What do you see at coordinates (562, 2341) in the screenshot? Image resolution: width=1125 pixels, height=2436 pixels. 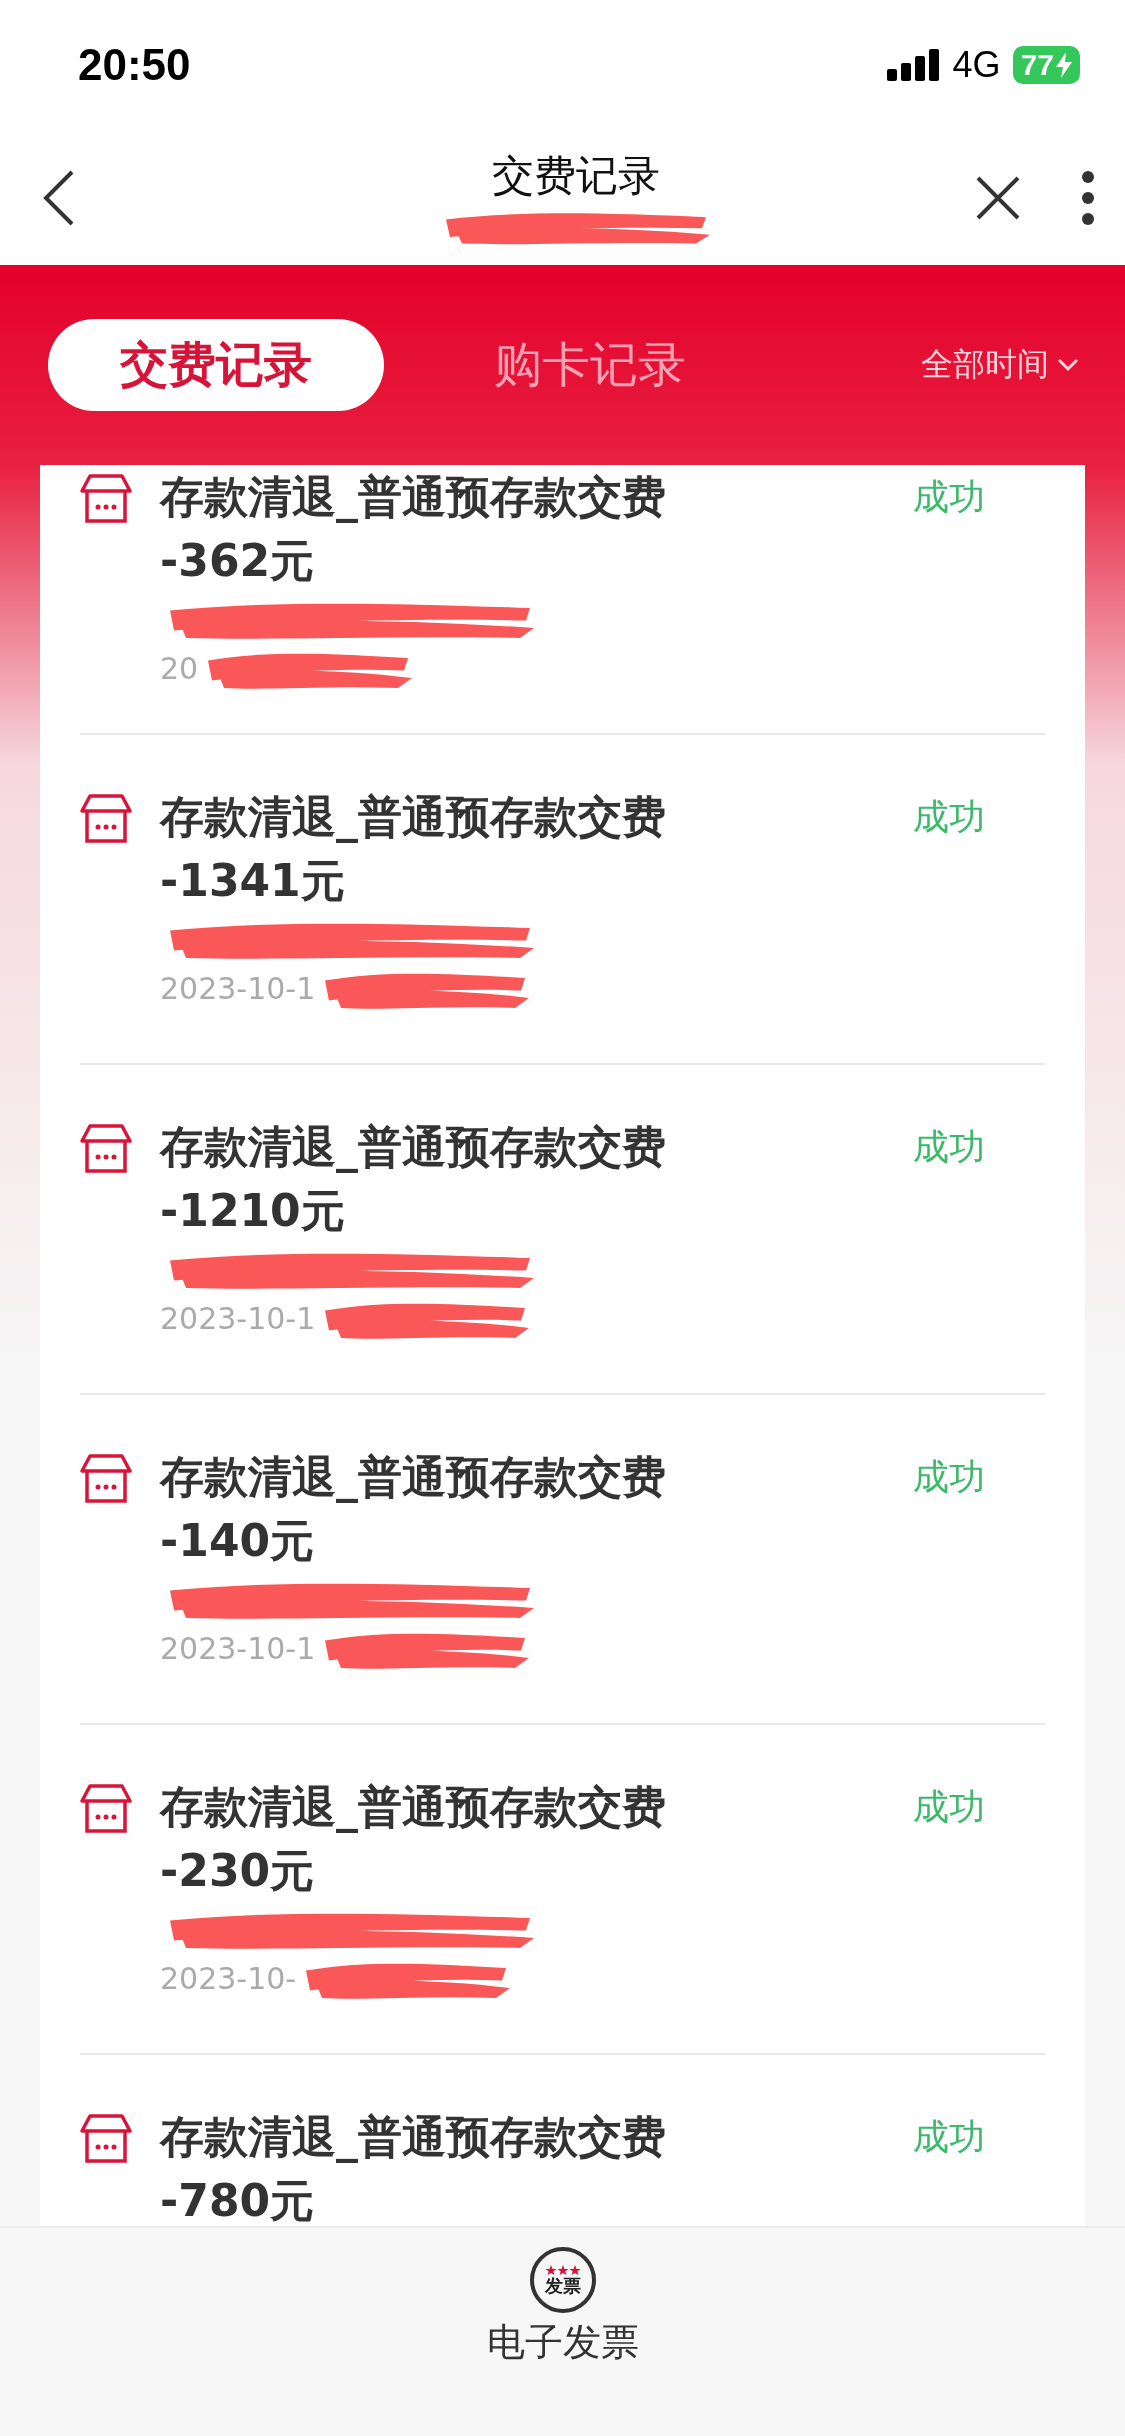 I see `e-invoice-button: 发票 电子发票` at bounding box center [562, 2341].